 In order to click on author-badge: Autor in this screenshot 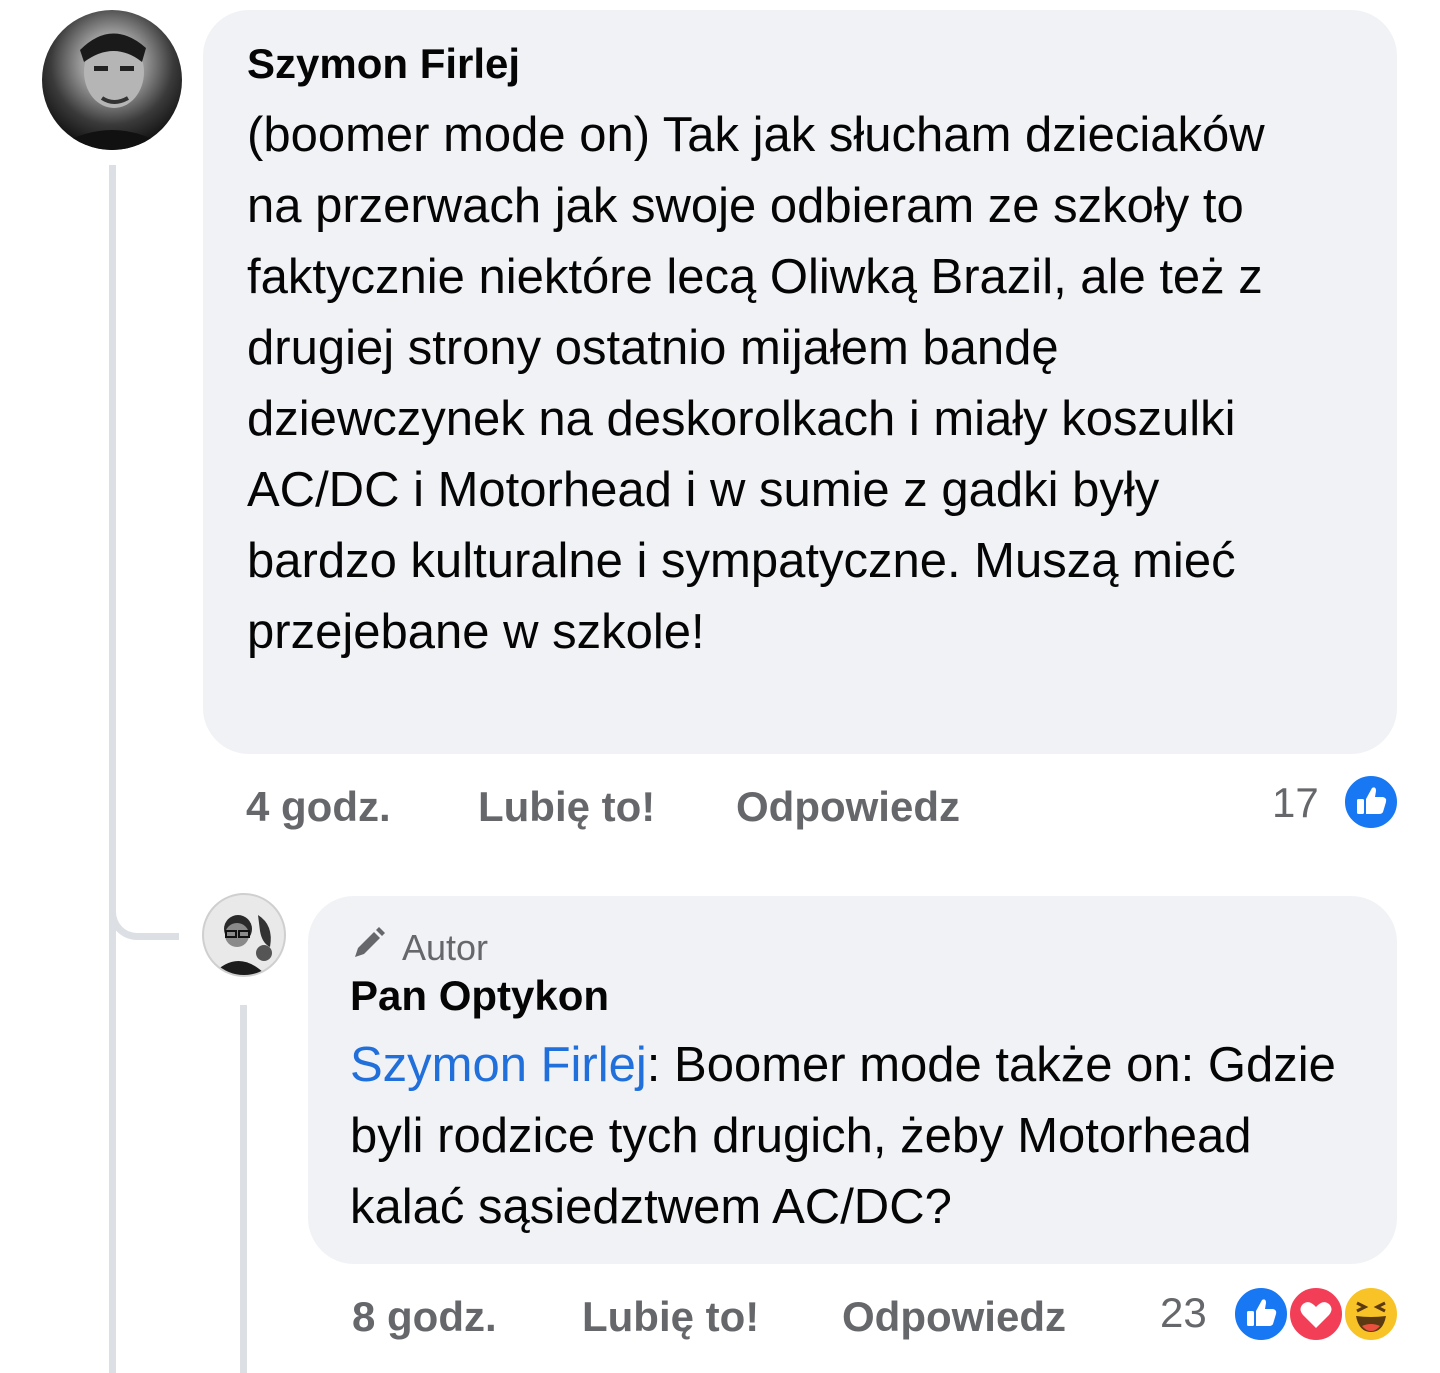, I will do `click(858, 945)`.